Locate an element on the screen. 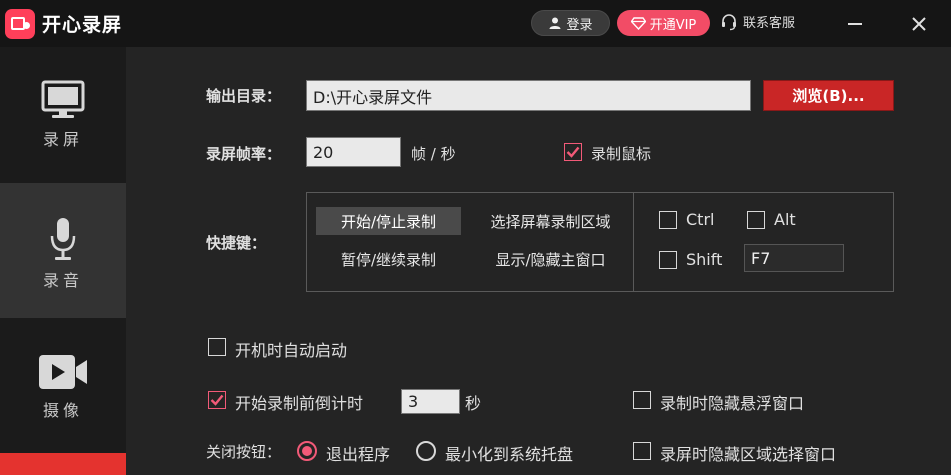 The width and height of the screenshot is (951, 475). service-label: 联系客服 is located at coordinates (769, 23).